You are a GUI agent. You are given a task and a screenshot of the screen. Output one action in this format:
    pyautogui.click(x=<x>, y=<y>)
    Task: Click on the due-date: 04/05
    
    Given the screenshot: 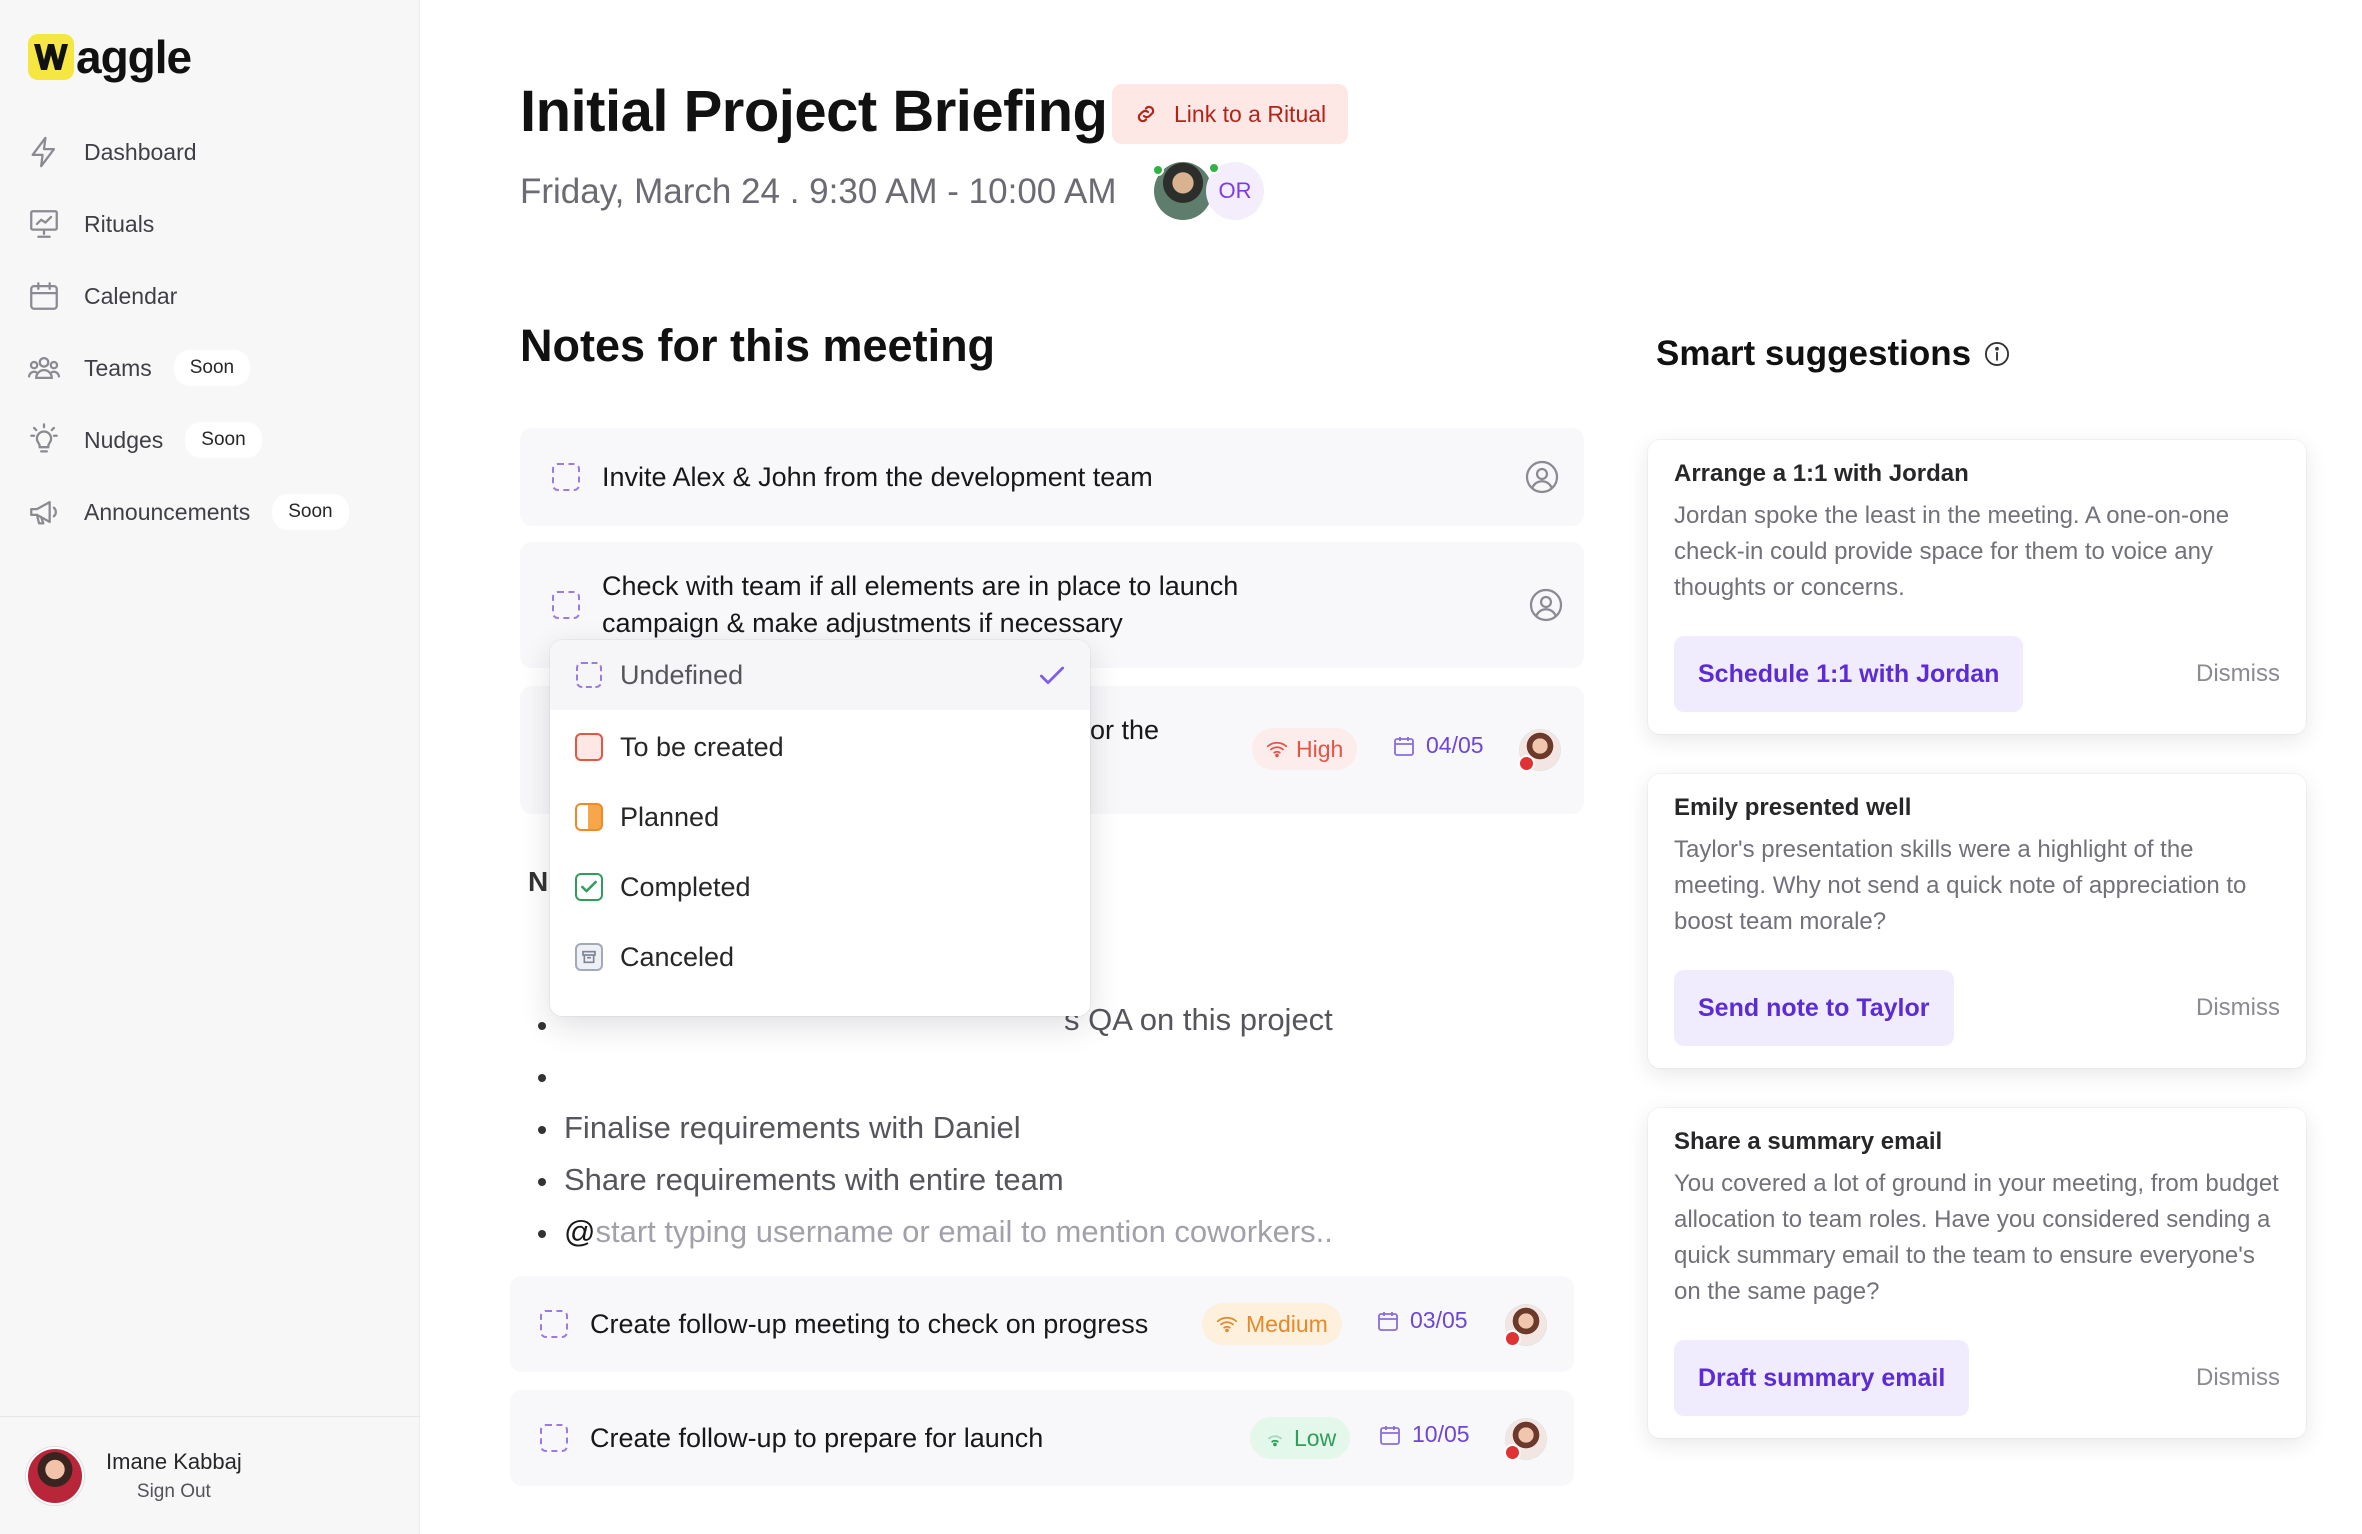 What is the action you would take?
    pyautogui.click(x=1438, y=745)
    